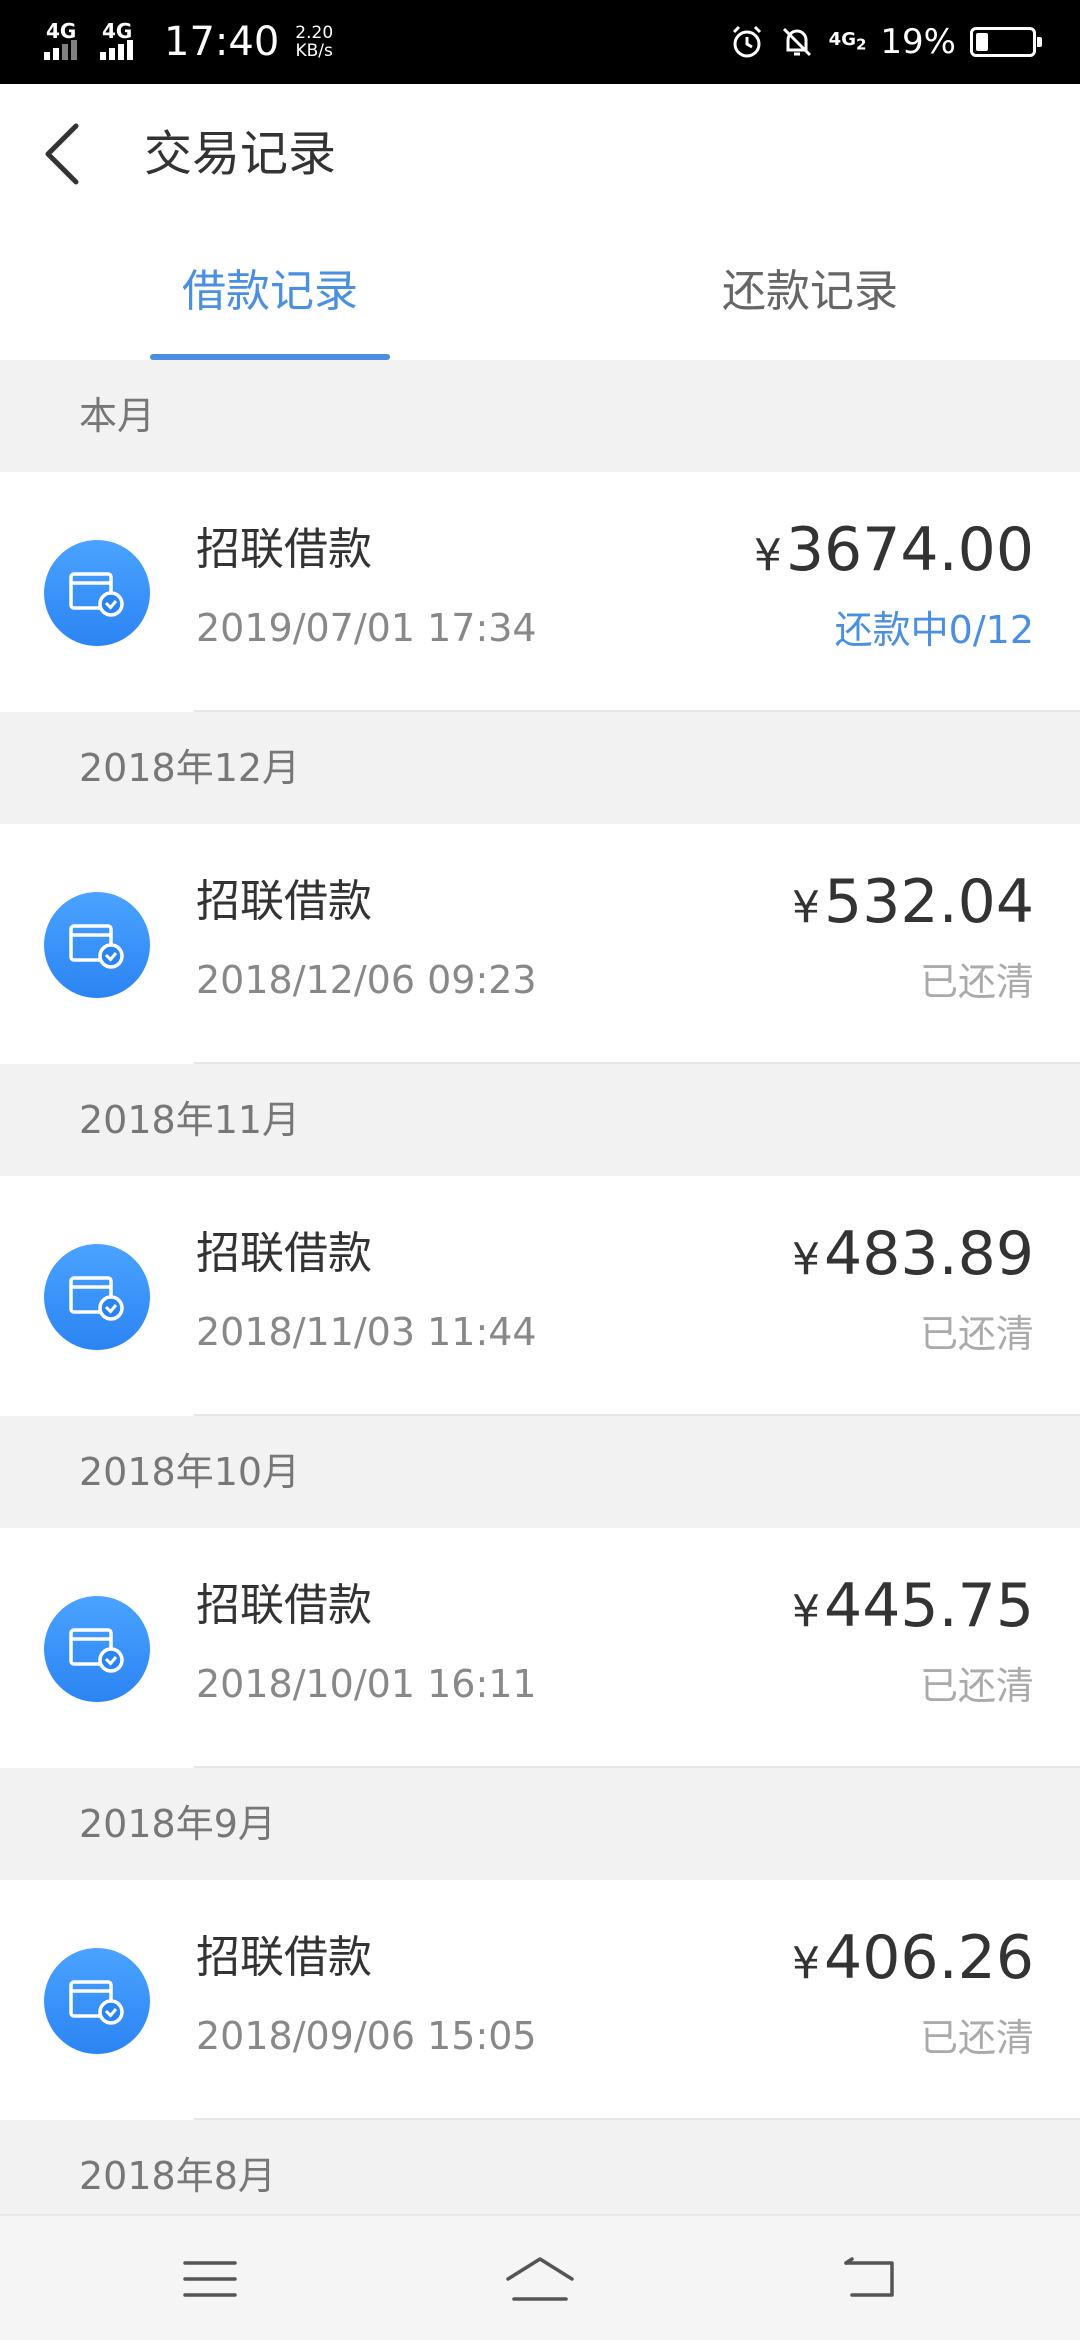  I want to click on tab-loan-records: 借款记录, so click(270, 292).